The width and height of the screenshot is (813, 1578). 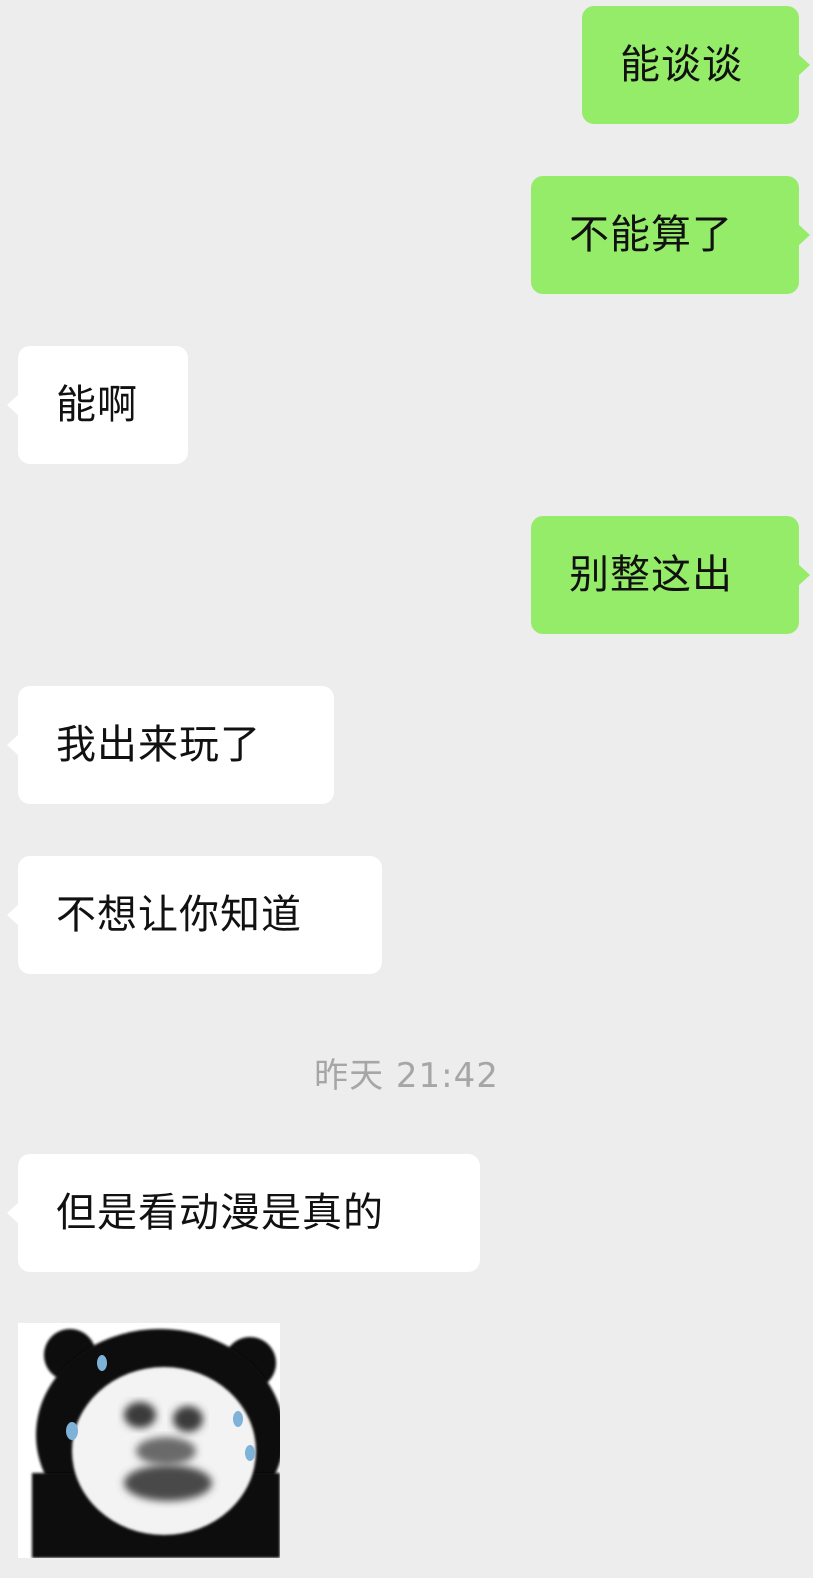 I want to click on message-bubble-sent: 不能算了, so click(x=670, y=235).